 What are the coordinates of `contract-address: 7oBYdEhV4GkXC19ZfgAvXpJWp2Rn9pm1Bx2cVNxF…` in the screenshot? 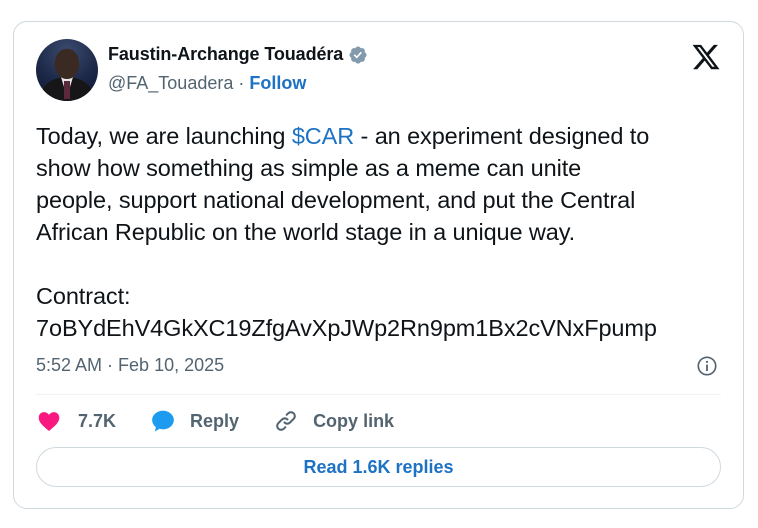 It's located at (346, 328).